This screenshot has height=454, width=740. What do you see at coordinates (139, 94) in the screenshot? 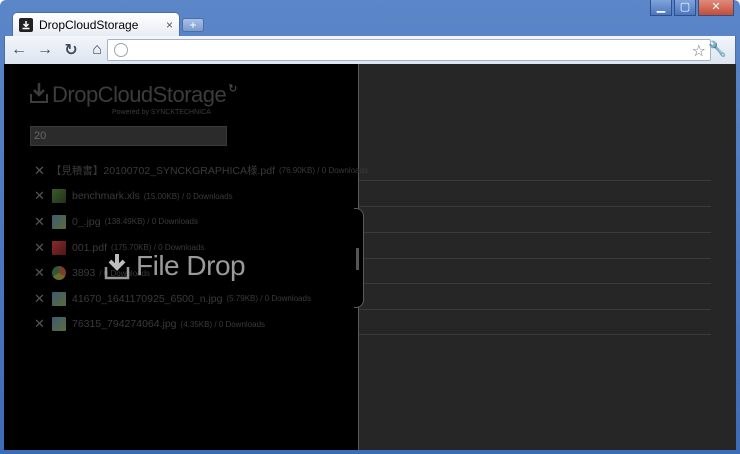
I see `logo-text: DropCloudStorage` at bounding box center [139, 94].